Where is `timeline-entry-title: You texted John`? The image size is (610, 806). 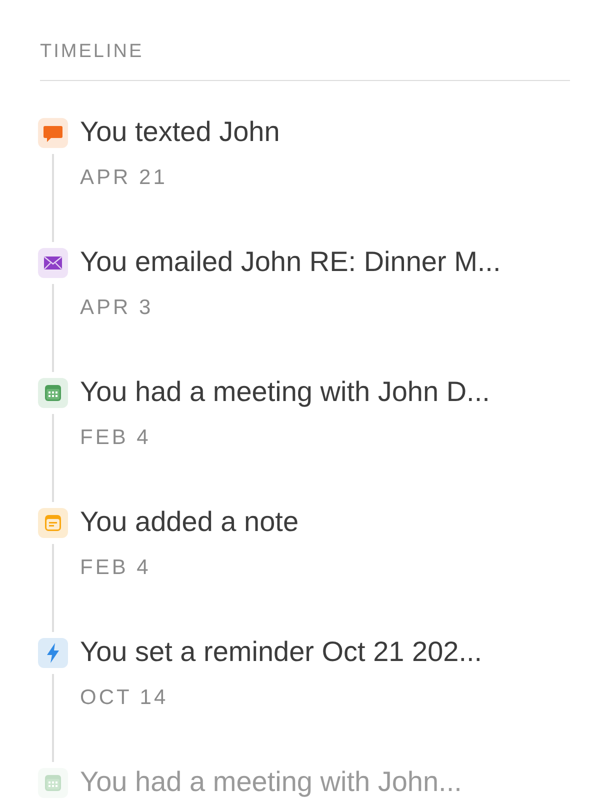 timeline-entry-title: You texted John is located at coordinates (180, 132).